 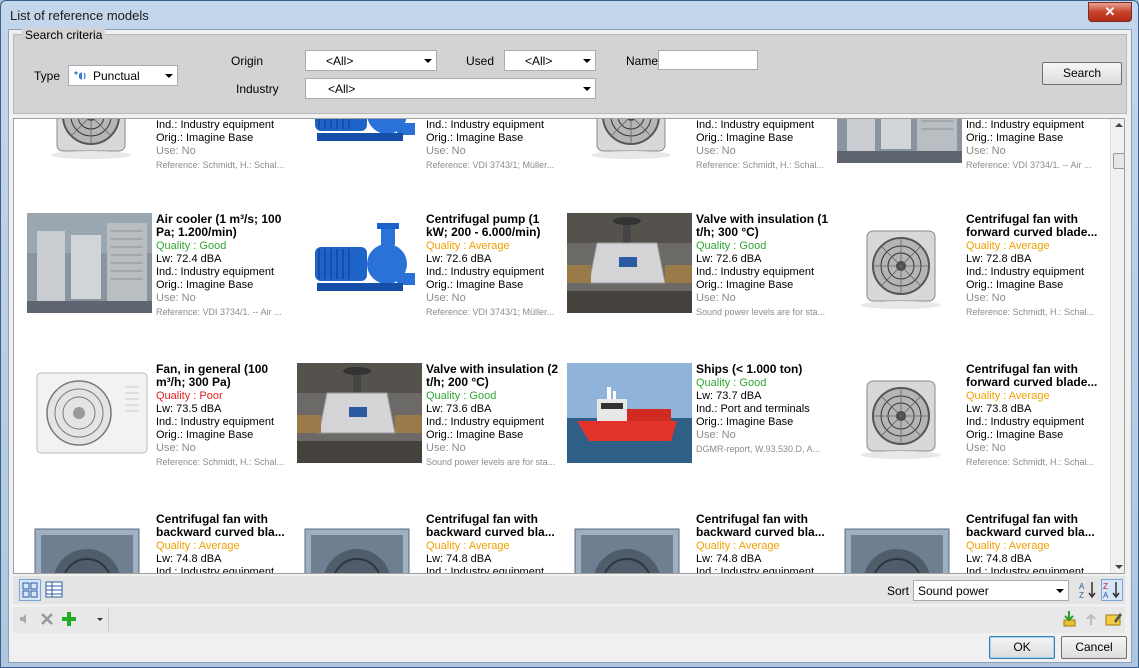 What do you see at coordinates (450, 88) in the screenshot?
I see `industry-combo: <All>` at bounding box center [450, 88].